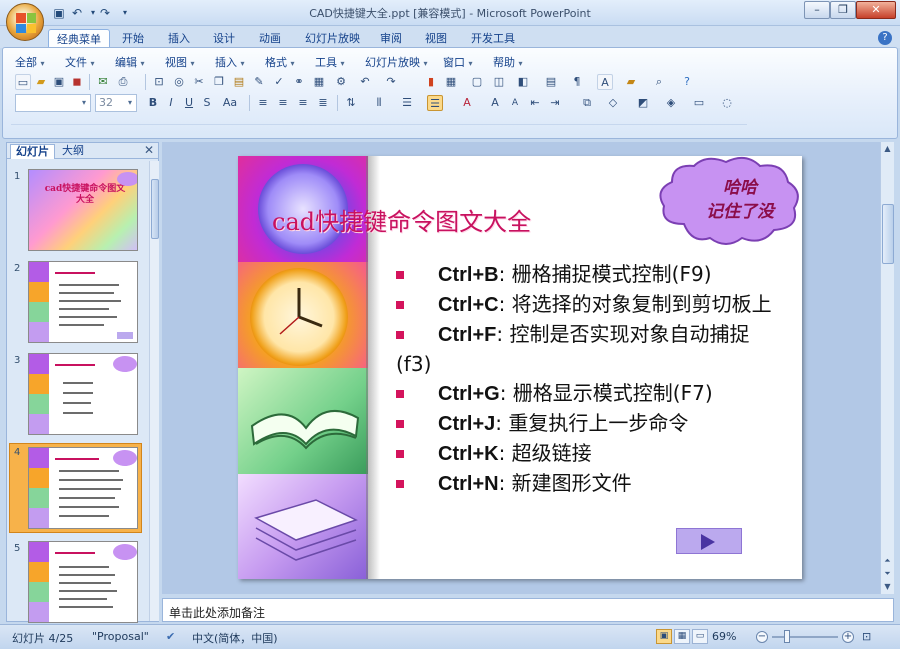 The image size is (900, 649). What do you see at coordinates (379, 103) in the screenshot?
I see `columns-icon: ⫴` at bounding box center [379, 103].